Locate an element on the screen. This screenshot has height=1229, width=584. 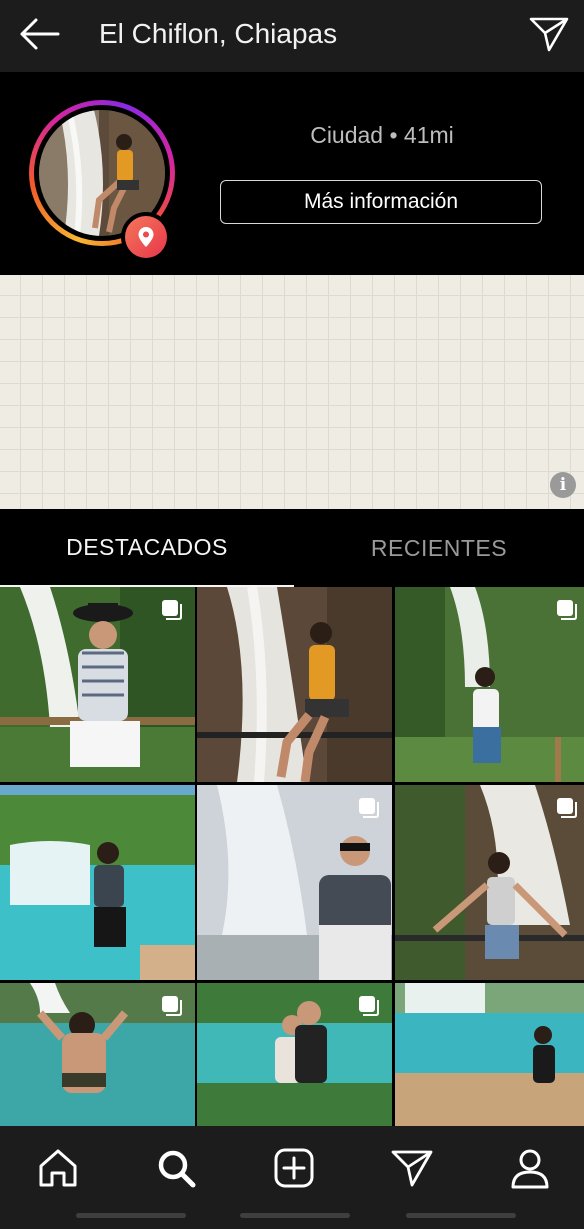
page-title: El Chiflon, Chiapas is located at coordinates (218, 33).